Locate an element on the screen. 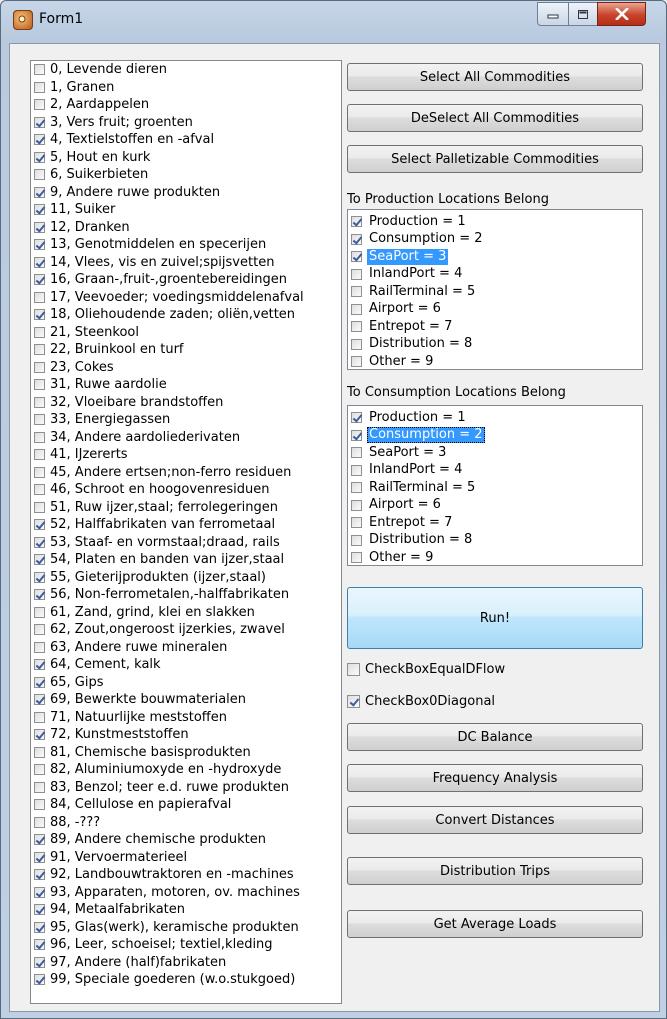  commodity-list-item: 4, Textielstoffen en -afval is located at coordinates (186, 140).